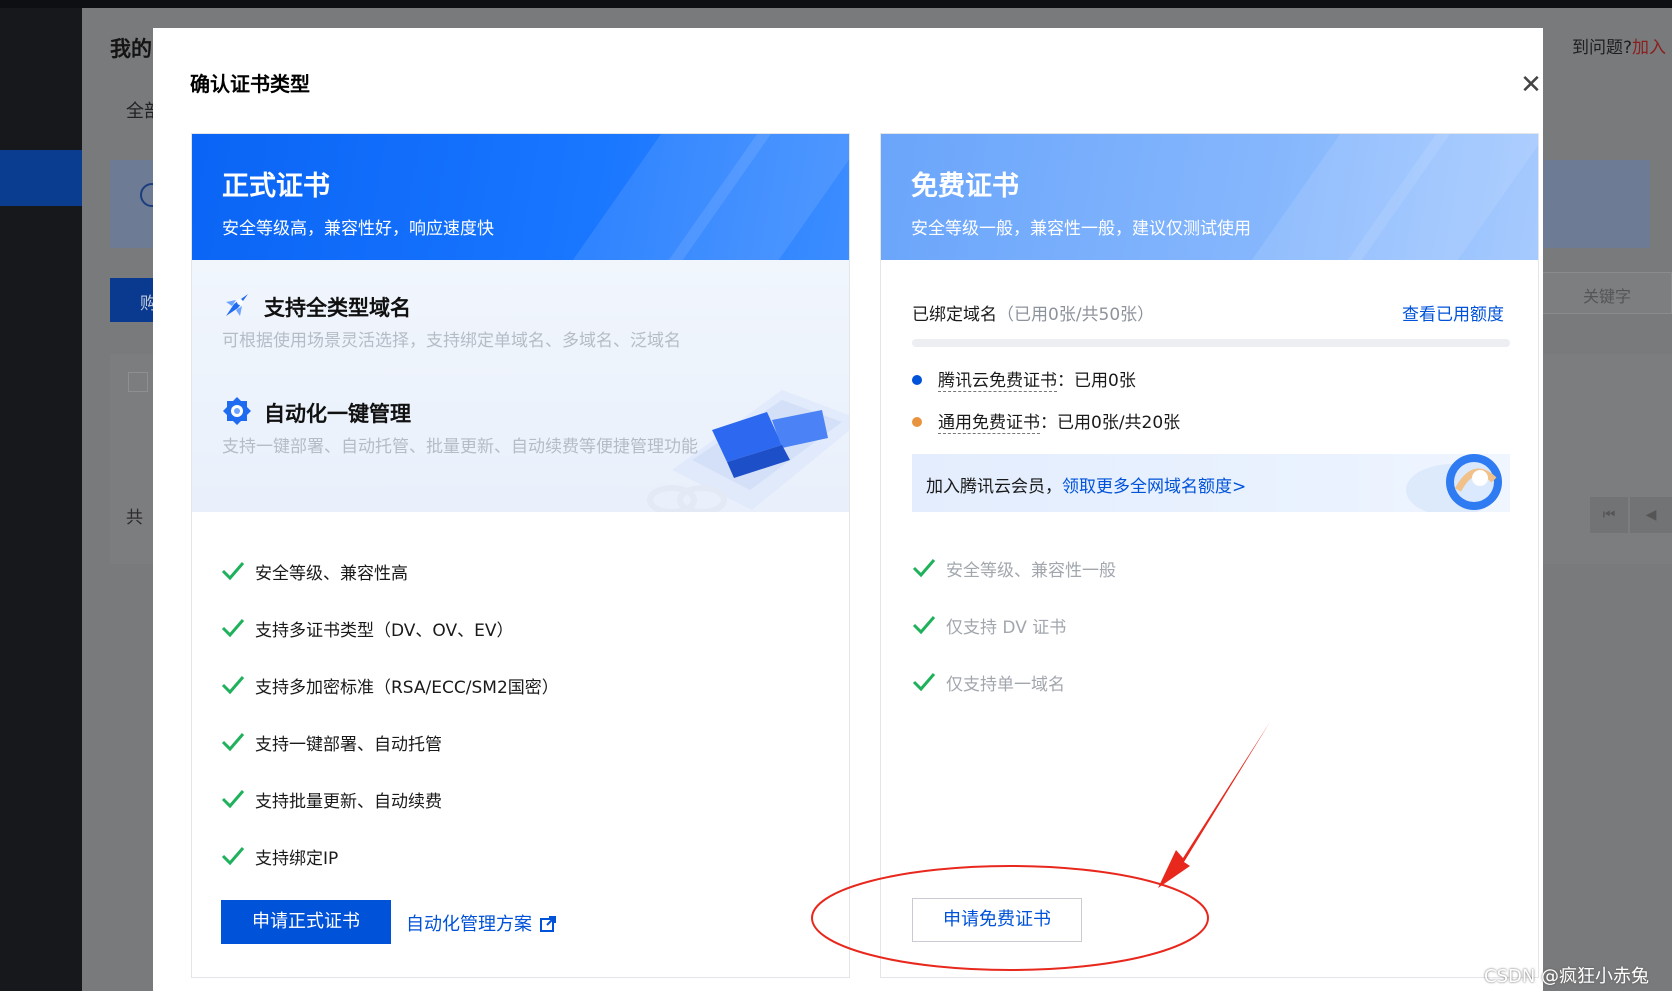  I want to click on dialog-title: 确认证书类型, so click(250, 84).